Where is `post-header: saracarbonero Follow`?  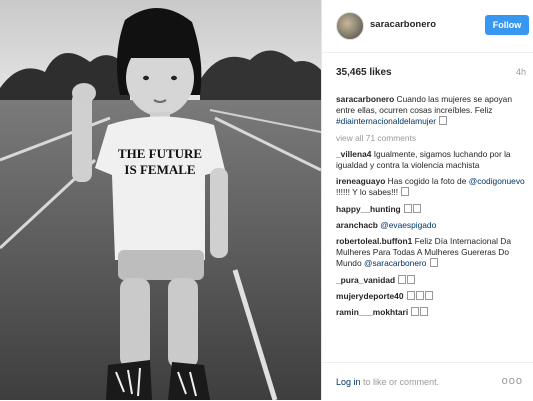 post-header: saracarbonero Follow is located at coordinates (427, 26).